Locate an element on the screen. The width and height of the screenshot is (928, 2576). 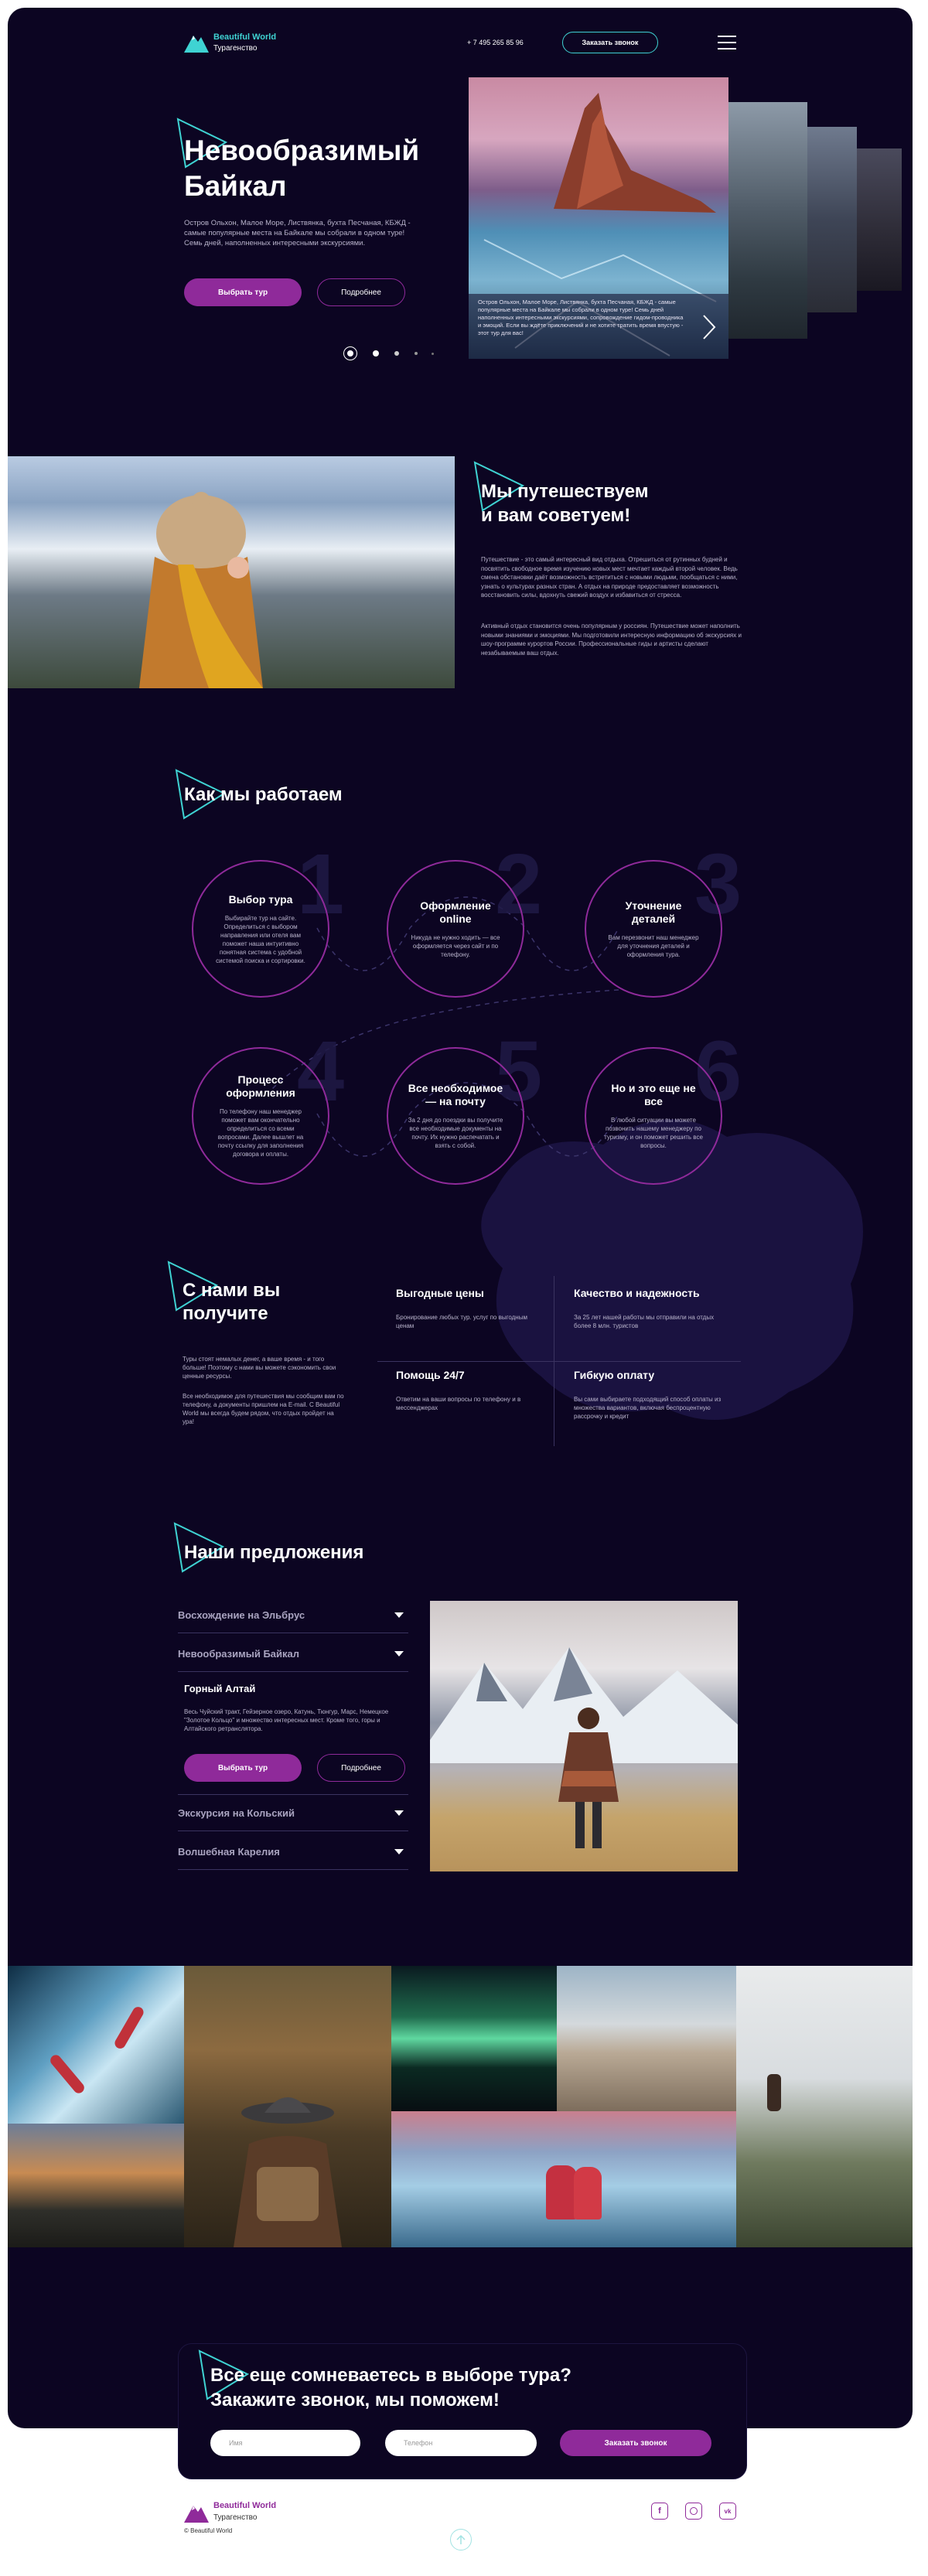
benefit-title: Гибкую оплату is located at coordinates (614, 1375).